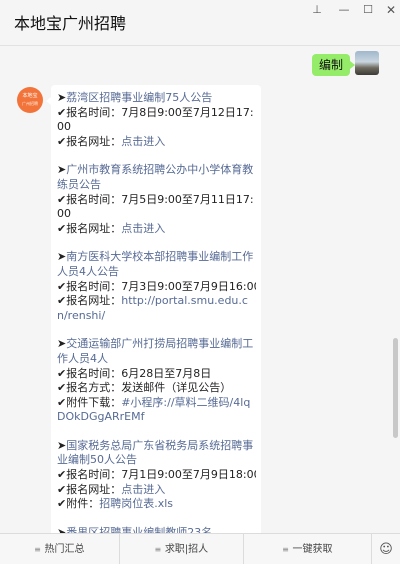  I want to click on detail-line: ✔附件下载：#小程序://草料二维码/4lqDOkDGgARrEMf, so click(156, 410).